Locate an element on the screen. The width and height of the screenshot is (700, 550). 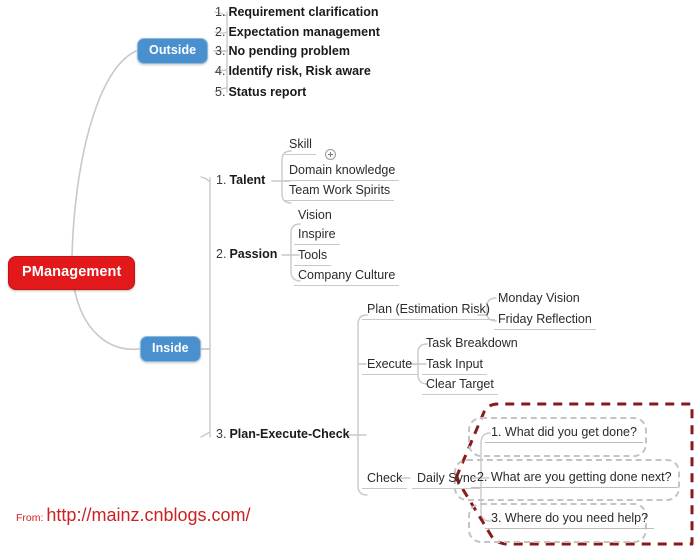
leaf-domain-knowledge: Domain knowledge is located at coordinates (342, 172).